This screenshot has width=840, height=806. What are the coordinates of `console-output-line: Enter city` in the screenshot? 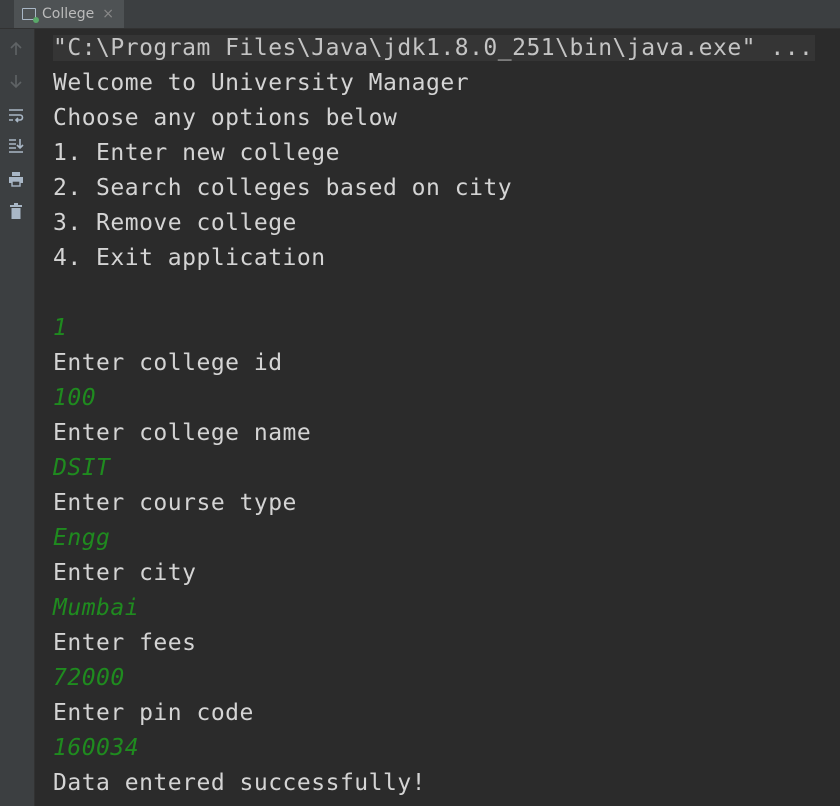 It's located at (125, 573).